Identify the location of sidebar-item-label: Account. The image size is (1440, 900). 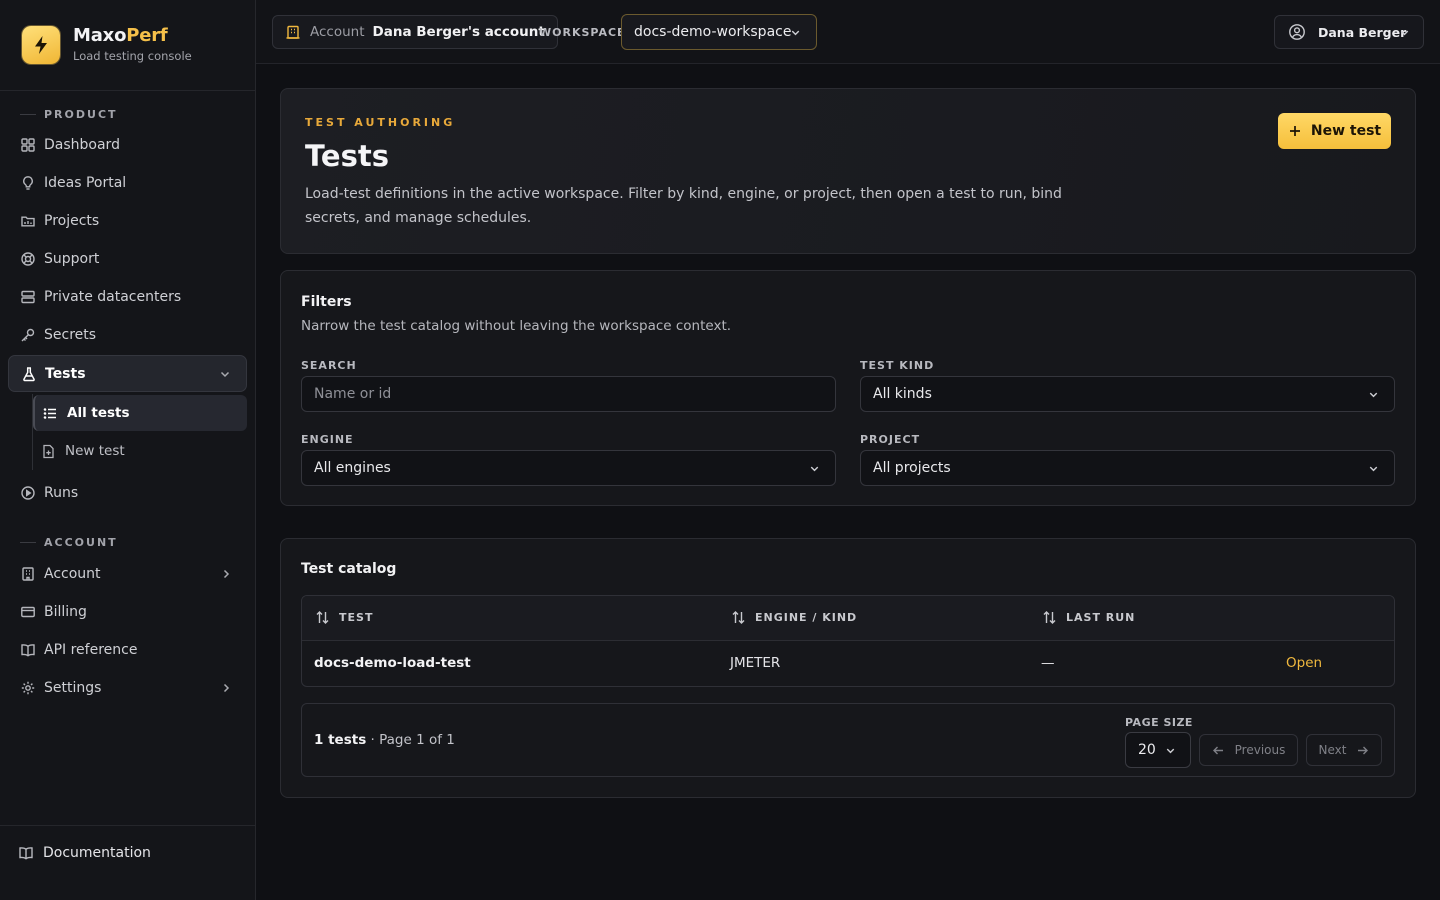
(72, 574).